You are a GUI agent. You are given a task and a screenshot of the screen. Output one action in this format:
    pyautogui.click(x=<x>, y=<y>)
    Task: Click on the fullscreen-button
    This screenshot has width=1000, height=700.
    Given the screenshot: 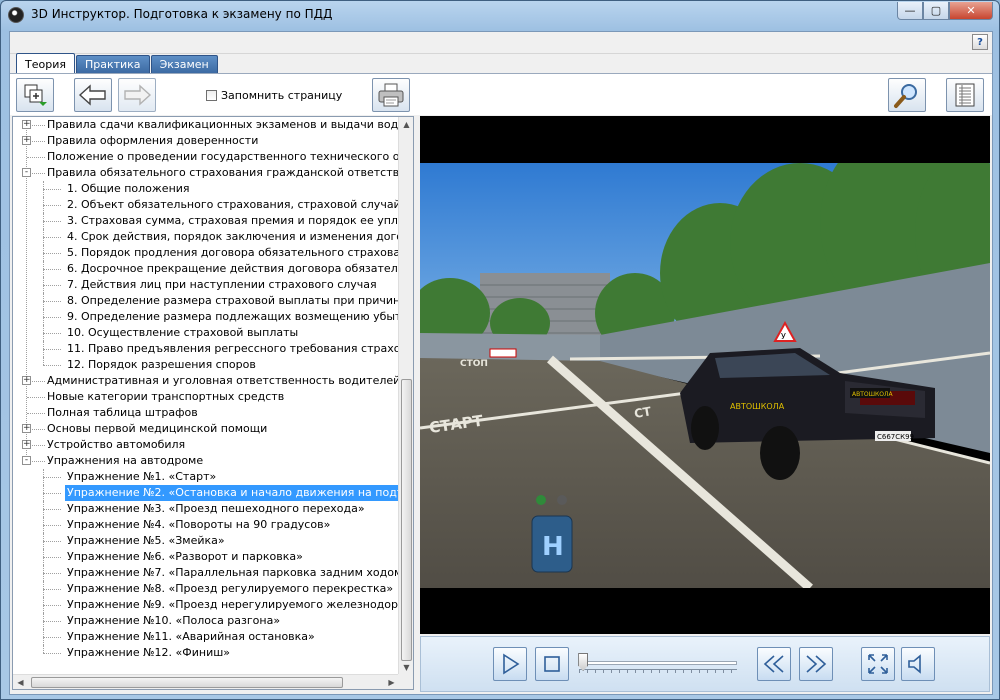 What is the action you would take?
    pyautogui.click(x=878, y=664)
    